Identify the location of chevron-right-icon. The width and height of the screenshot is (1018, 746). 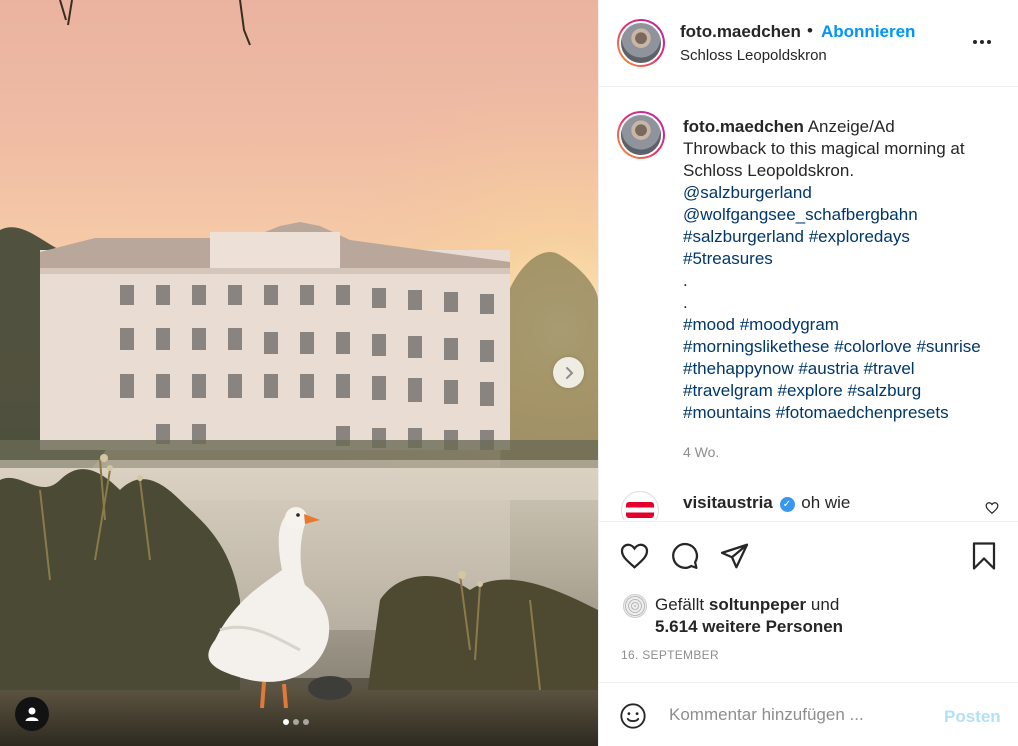
(569, 372).